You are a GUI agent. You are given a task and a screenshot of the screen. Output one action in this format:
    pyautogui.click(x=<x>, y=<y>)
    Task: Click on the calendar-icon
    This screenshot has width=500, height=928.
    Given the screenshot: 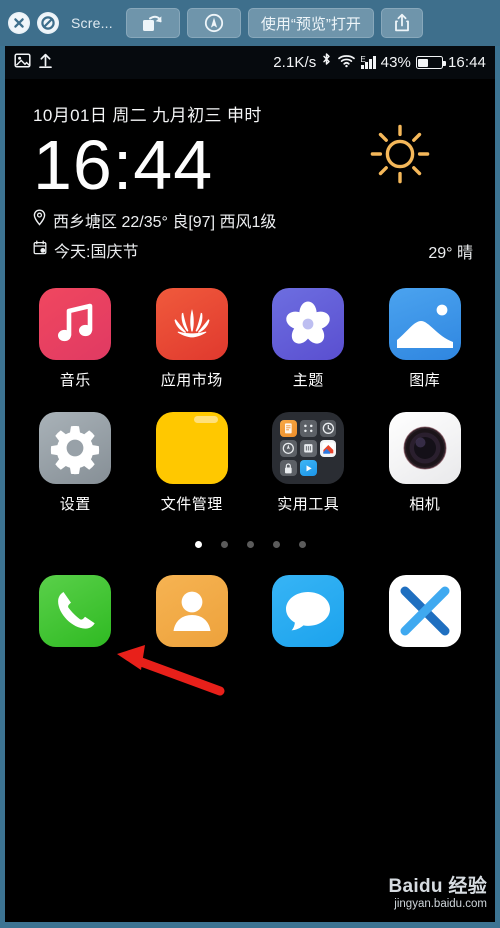 What is the action you would take?
    pyautogui.click(x=40, y=250)
    